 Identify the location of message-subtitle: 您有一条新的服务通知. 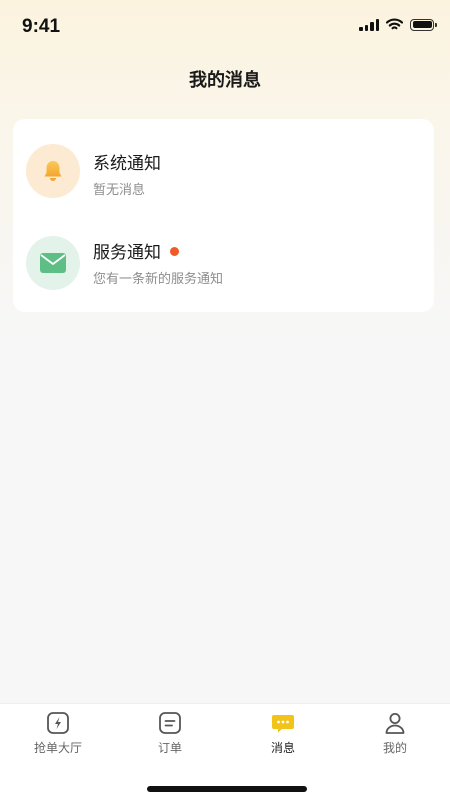
(158, 279).